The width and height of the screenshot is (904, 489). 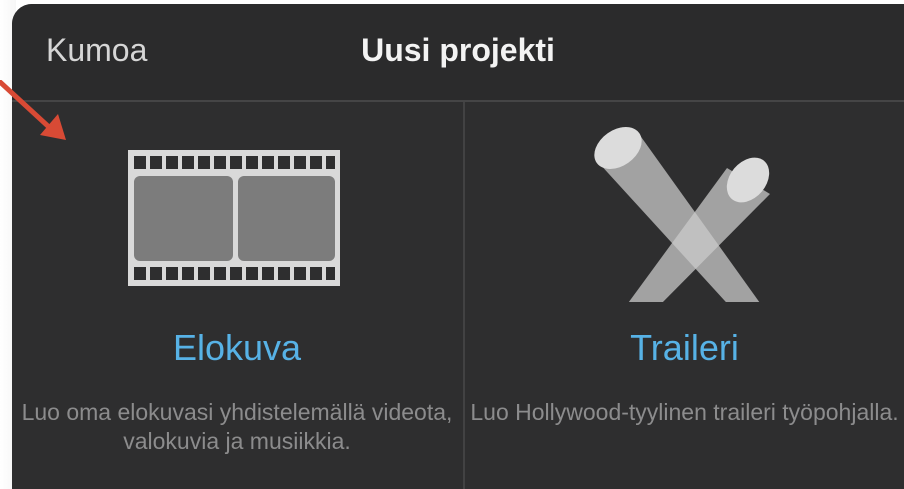 What do you see at coordinates (33, 110) in the screenshot?
I see `annotation-arrow-icon` at bounding box center [33, 110].